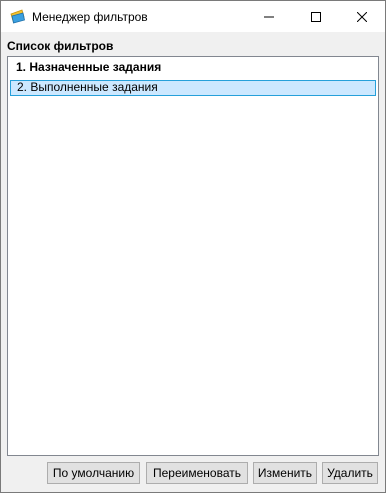  I want to click on minimize-button, so click(269, 16).